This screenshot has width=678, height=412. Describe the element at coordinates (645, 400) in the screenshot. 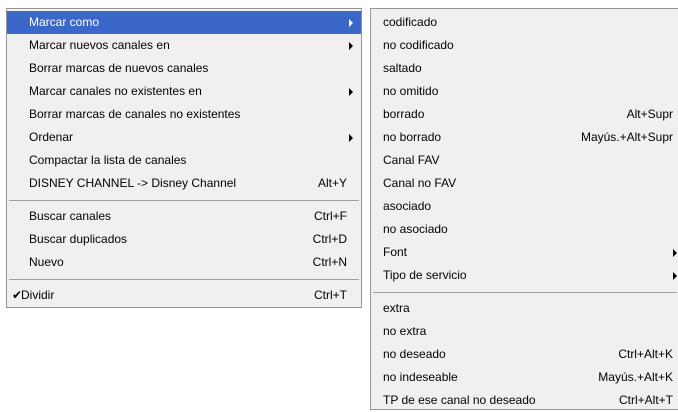

I see `menu-item-shortcut: Ctrl+Alt+T` at that location.